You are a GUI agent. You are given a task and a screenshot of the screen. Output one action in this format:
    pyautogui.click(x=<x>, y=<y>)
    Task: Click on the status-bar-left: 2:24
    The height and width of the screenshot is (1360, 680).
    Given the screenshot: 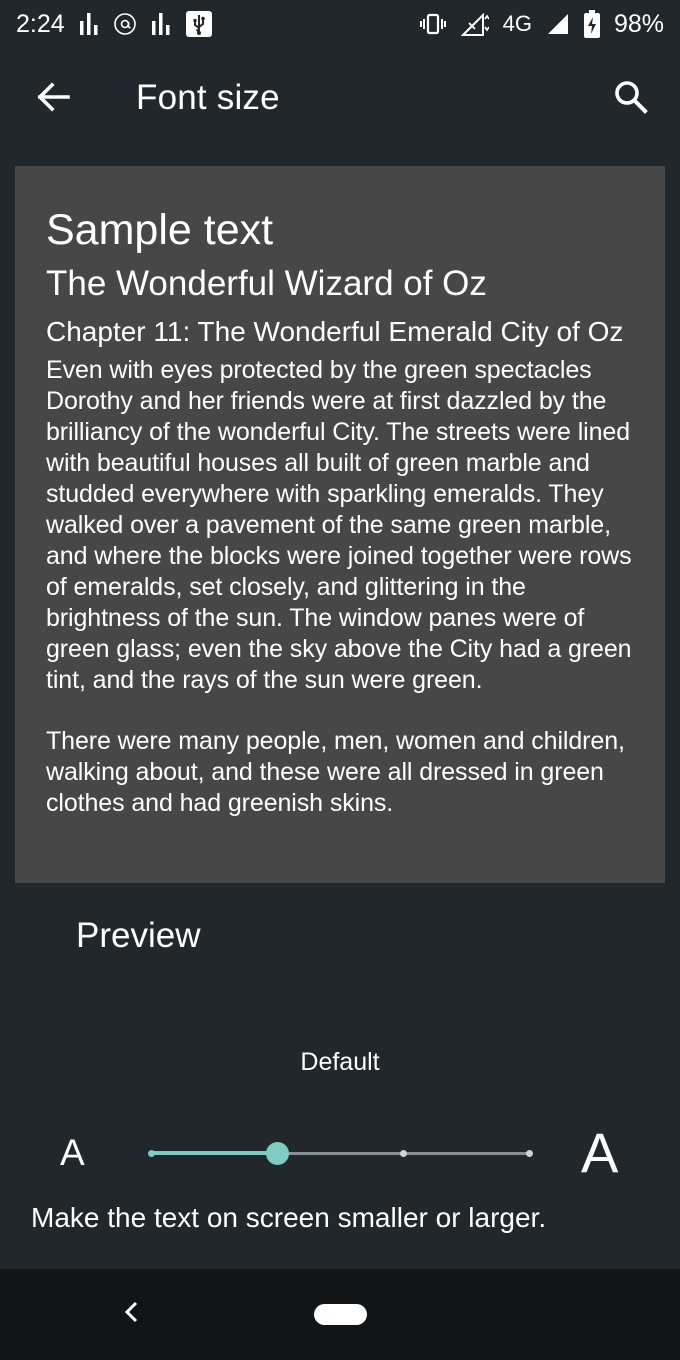 What is the action you would take?
    pyautogui.click(x=114, y=24)
    